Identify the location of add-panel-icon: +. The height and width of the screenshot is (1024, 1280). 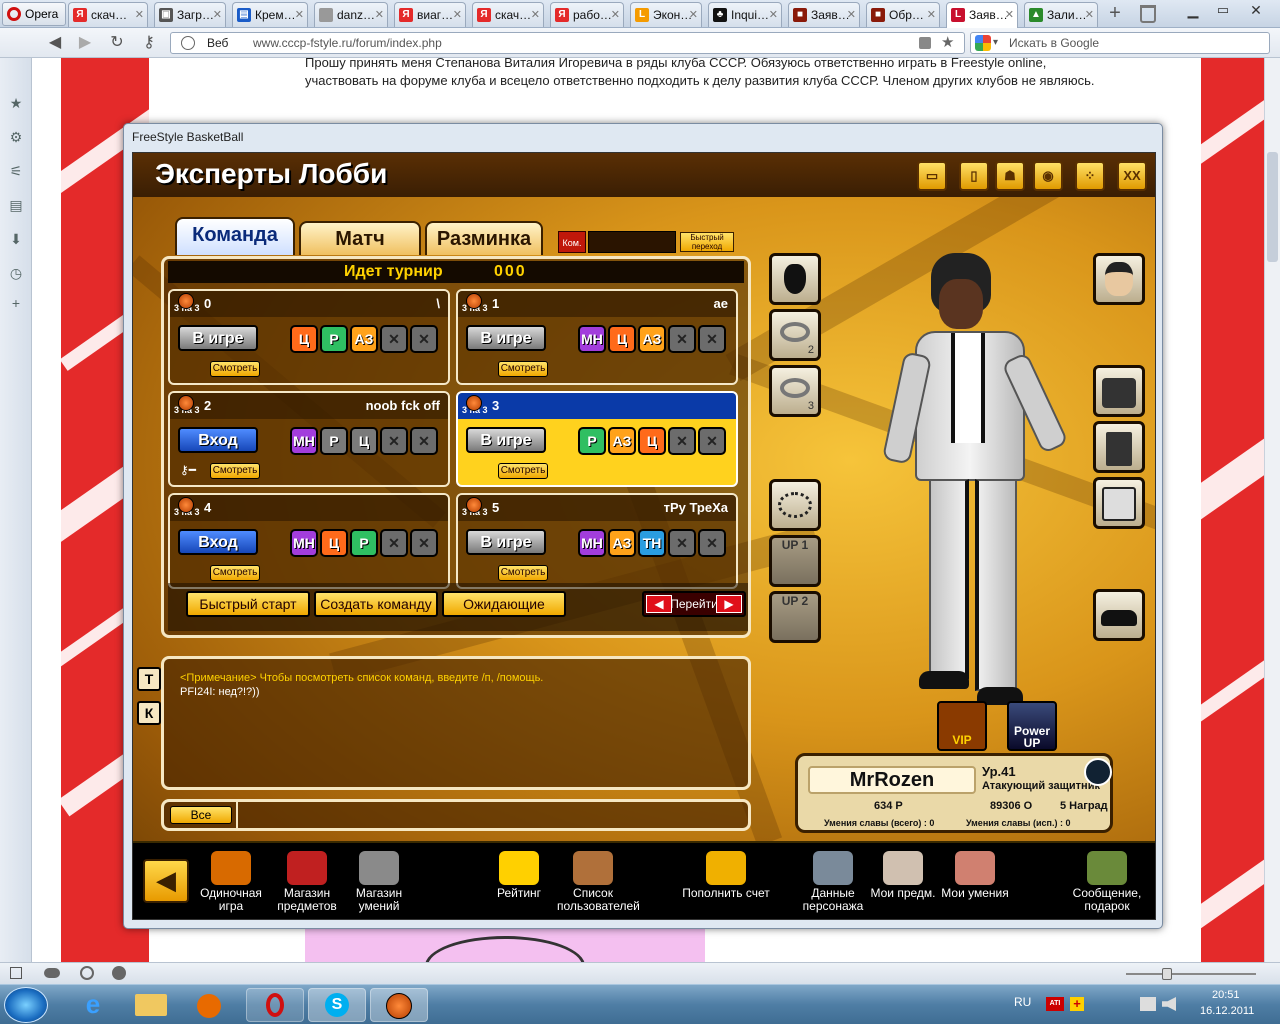
(16, 303).